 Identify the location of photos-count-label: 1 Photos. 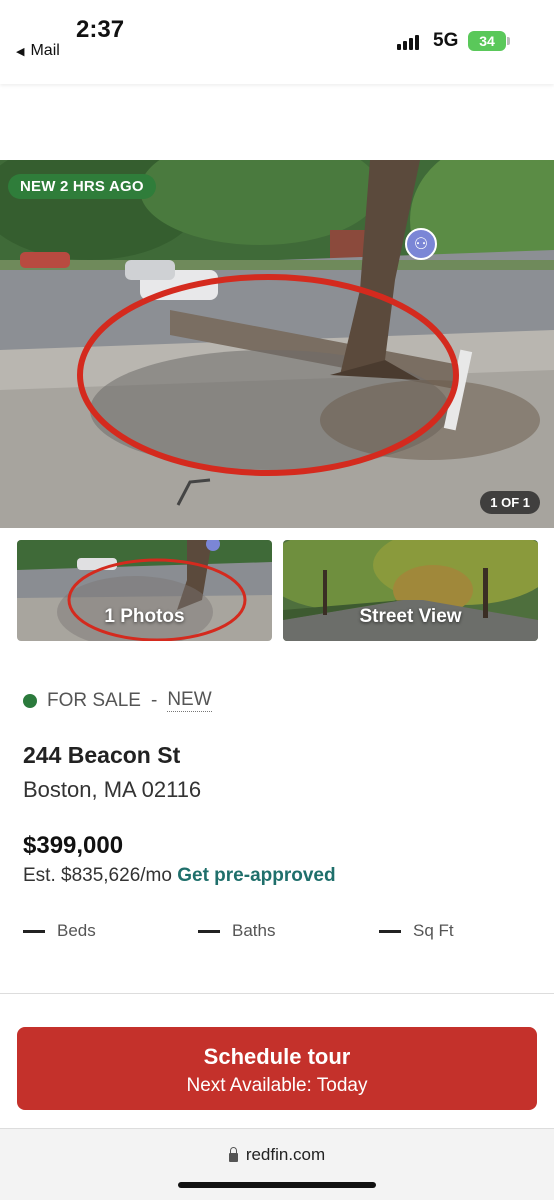
(144, 616).